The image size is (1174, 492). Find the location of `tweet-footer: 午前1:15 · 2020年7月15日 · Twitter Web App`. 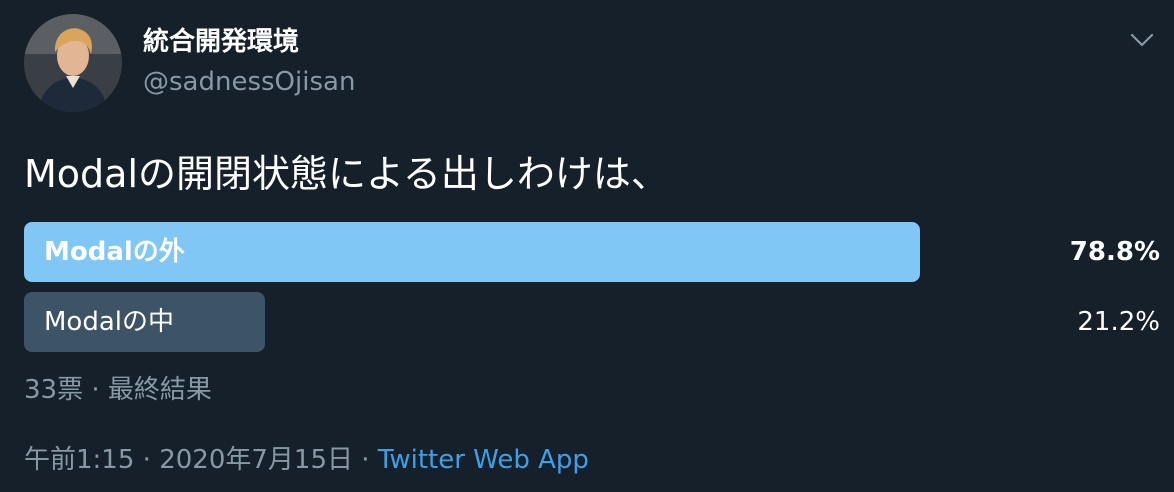

tweet-footer: 午前1:15 · 2020年7月15日 · Twitter Web App is located at coordinates (306, 460).